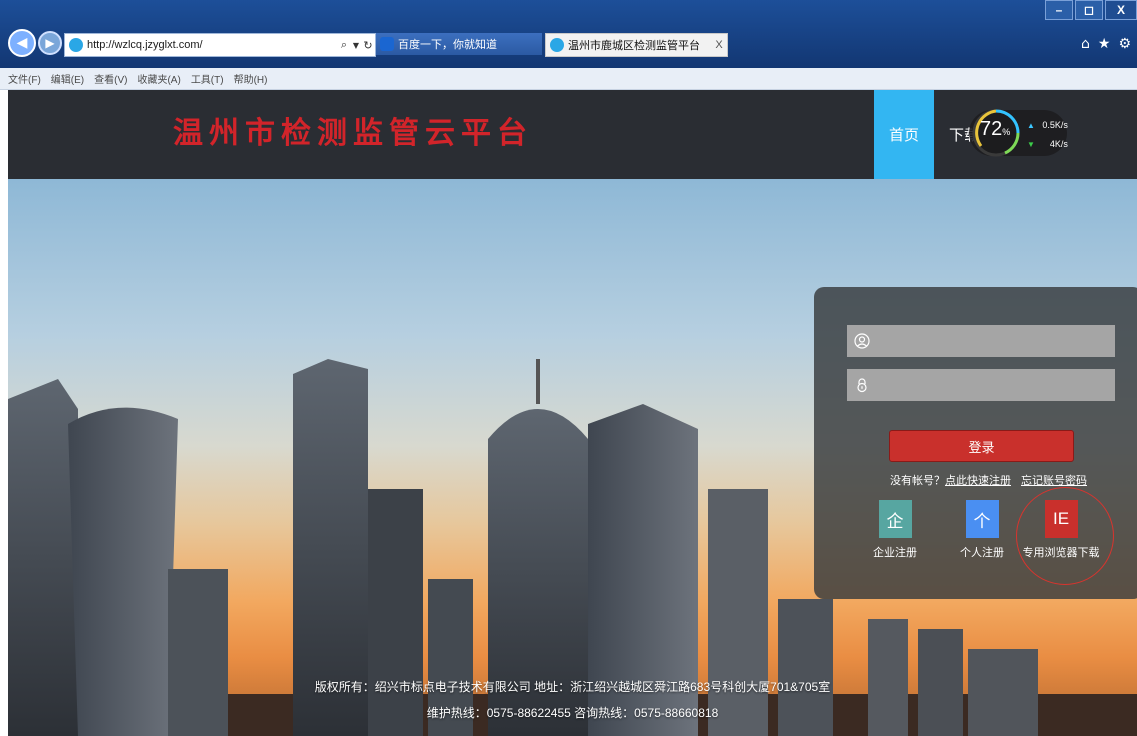 The height and width of the screenshot is (736, 1137). What do you see at coordinates (978, 481) in the screenshot?
I see `register-link: 点此快速注册` at bounding box center [978, 481].